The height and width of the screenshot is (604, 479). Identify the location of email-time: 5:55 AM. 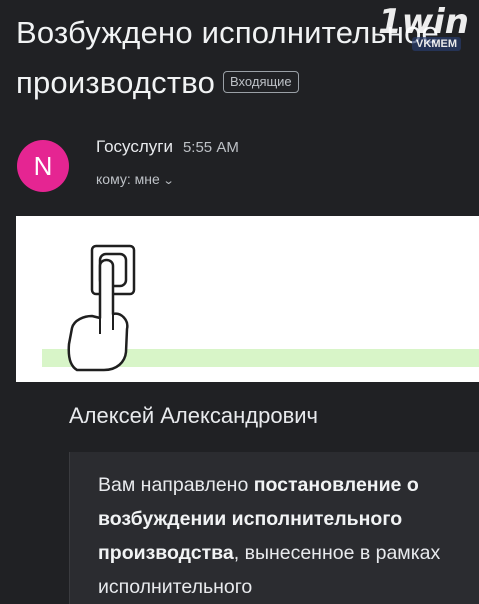
(210, 147).